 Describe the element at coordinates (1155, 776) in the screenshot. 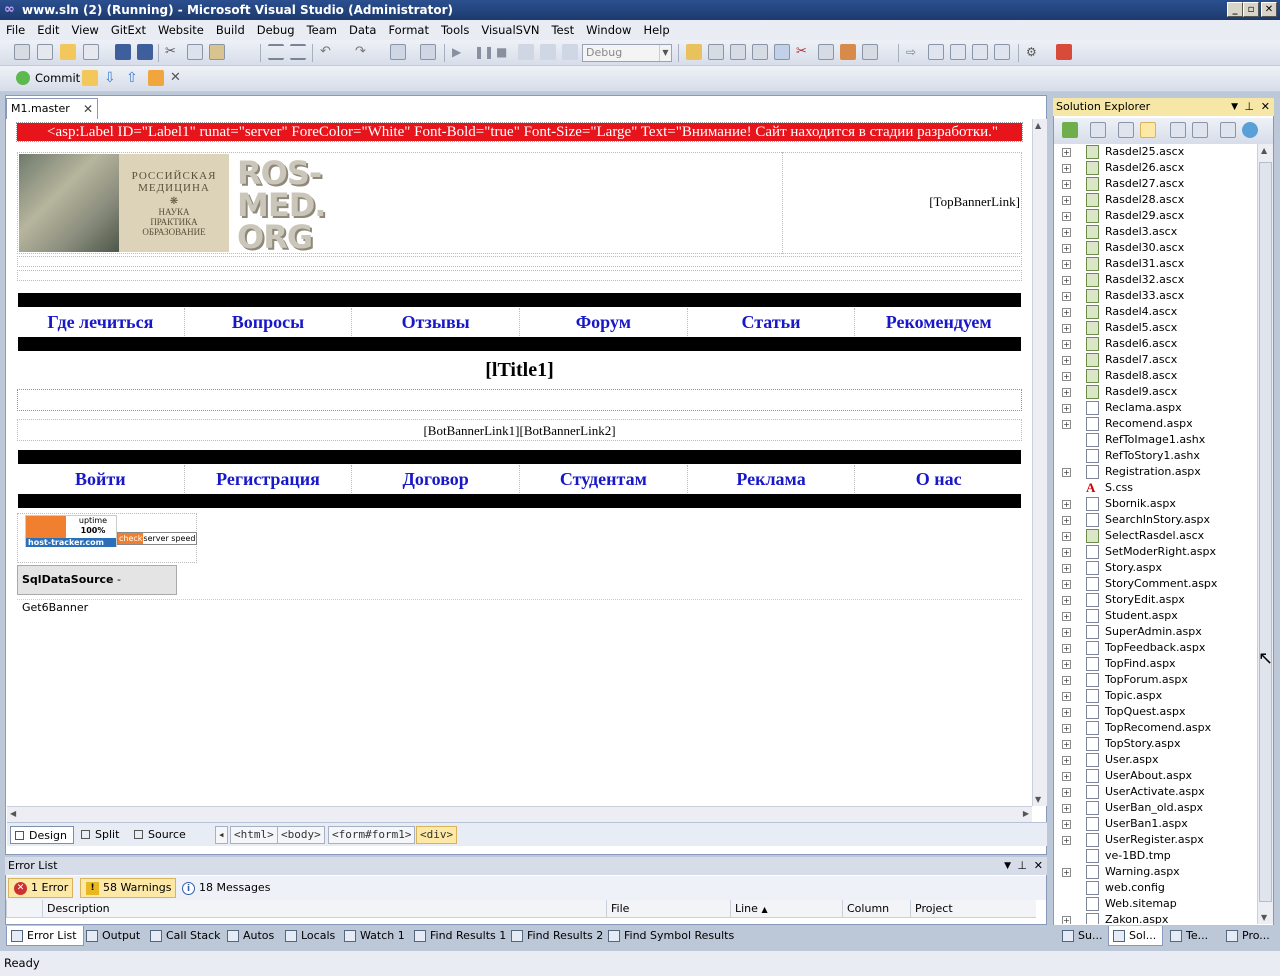

I see `tree-item: + UserAbout.aspx` at that location.